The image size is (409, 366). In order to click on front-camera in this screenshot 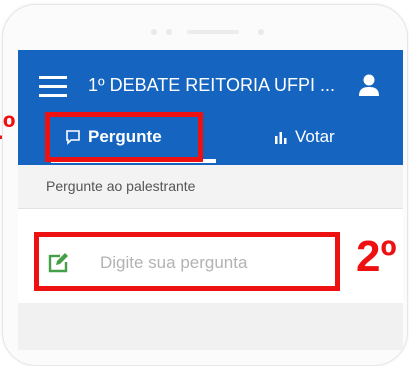, I will do `click(261, 32)`.